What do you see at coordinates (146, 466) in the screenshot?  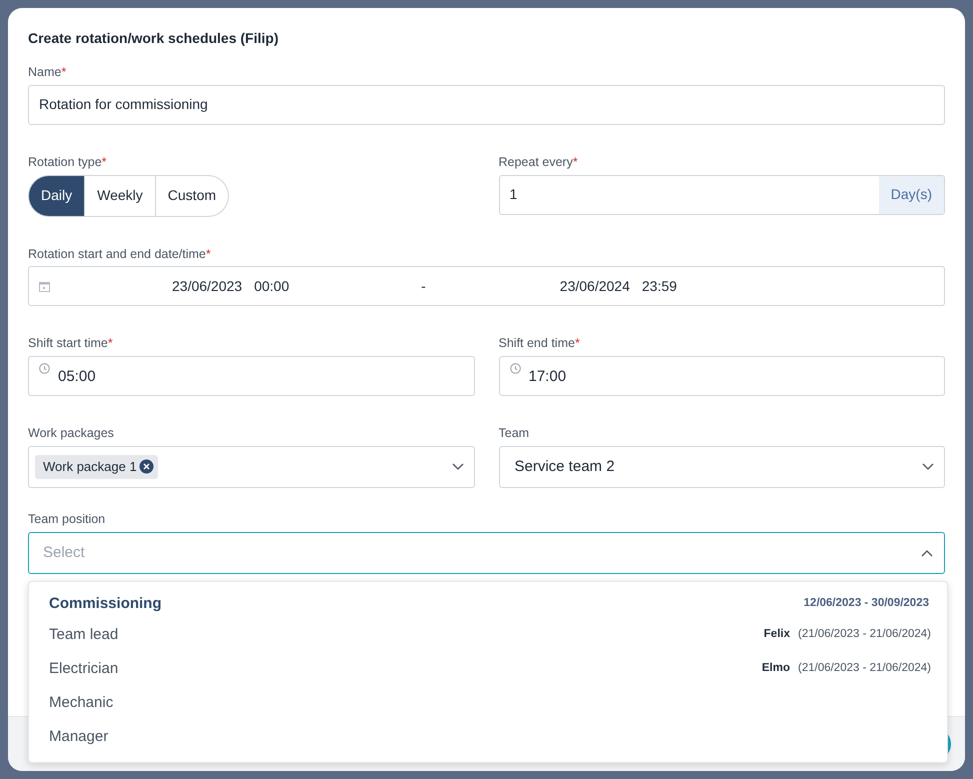 I see `remove-icon` at bounding box center [146, 466].